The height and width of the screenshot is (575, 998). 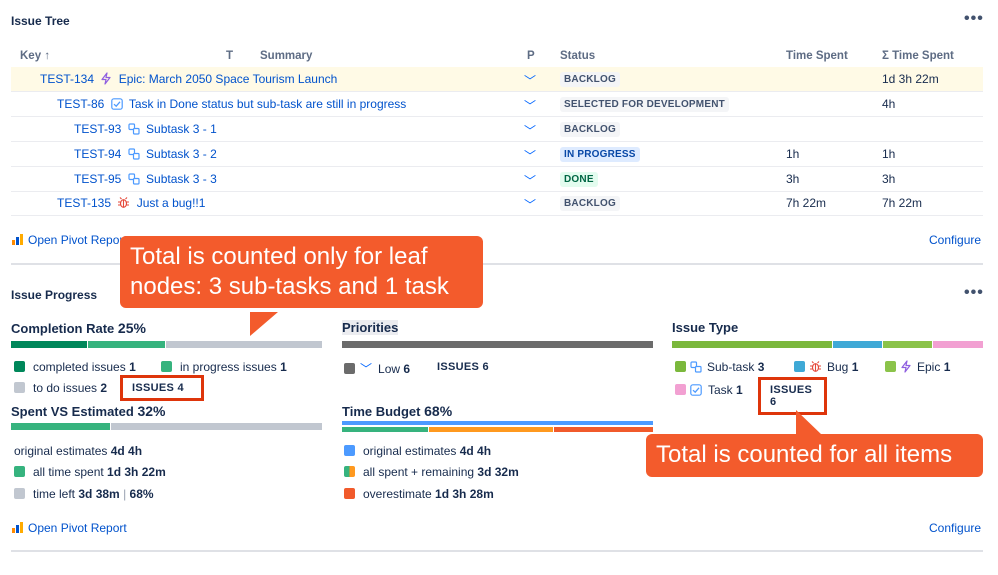 What do you see at coordinates (752, 344) in the screenshot?
I see `bar-subtask-segment` at bounding box center [752, 344].